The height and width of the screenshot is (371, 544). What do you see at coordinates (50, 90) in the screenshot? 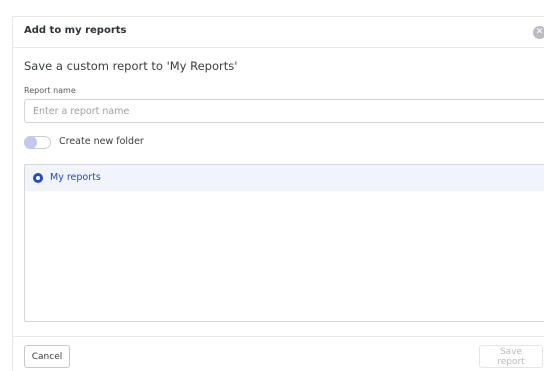
I see `report-name-label: Report name` at bounding box center [50, 90].